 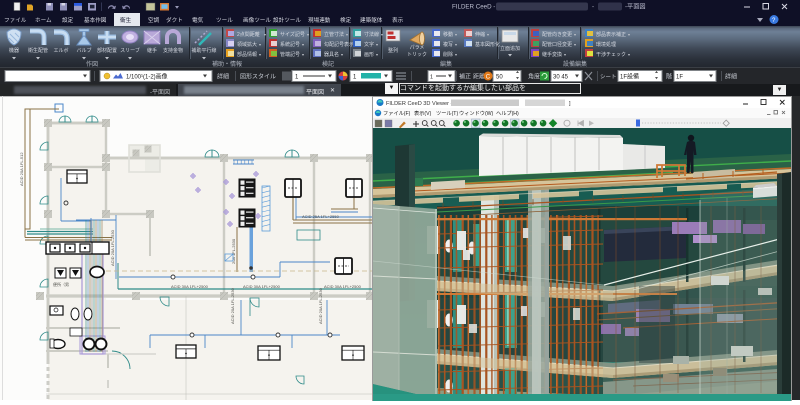 What do you see at coordinates (257, 20) in the screenshot?
I see `svg-text: 画像ツール` at bounding box center [257, 20].